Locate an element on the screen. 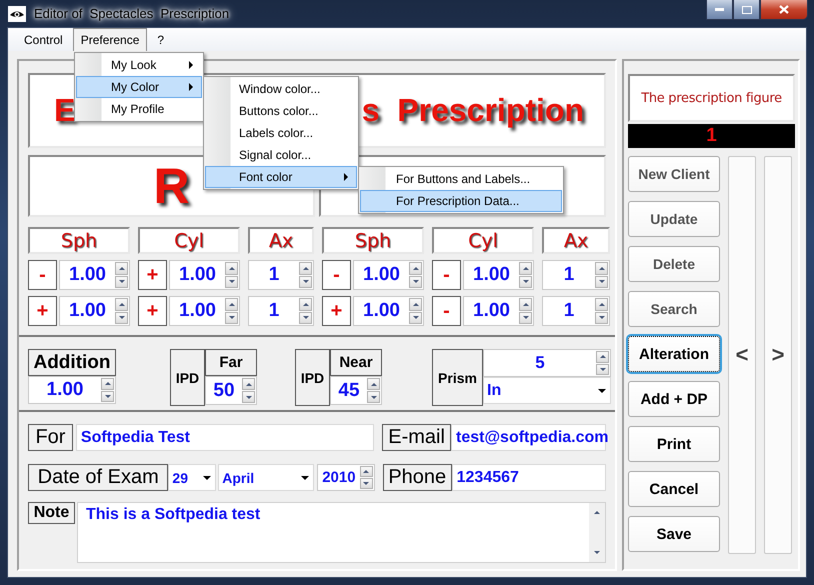  menu-bar-item: Preference is located at coordinates (110, 39).